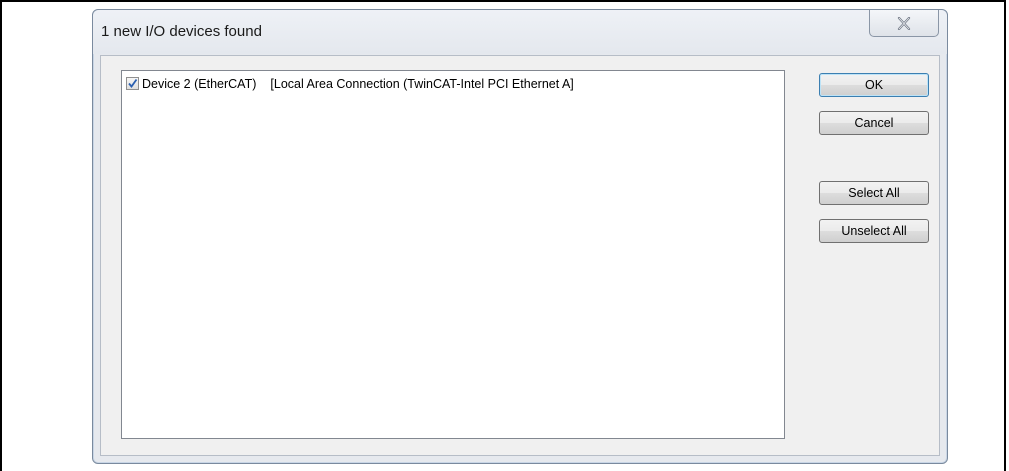  I want to click on ok-button: OK, so click(874, 85).